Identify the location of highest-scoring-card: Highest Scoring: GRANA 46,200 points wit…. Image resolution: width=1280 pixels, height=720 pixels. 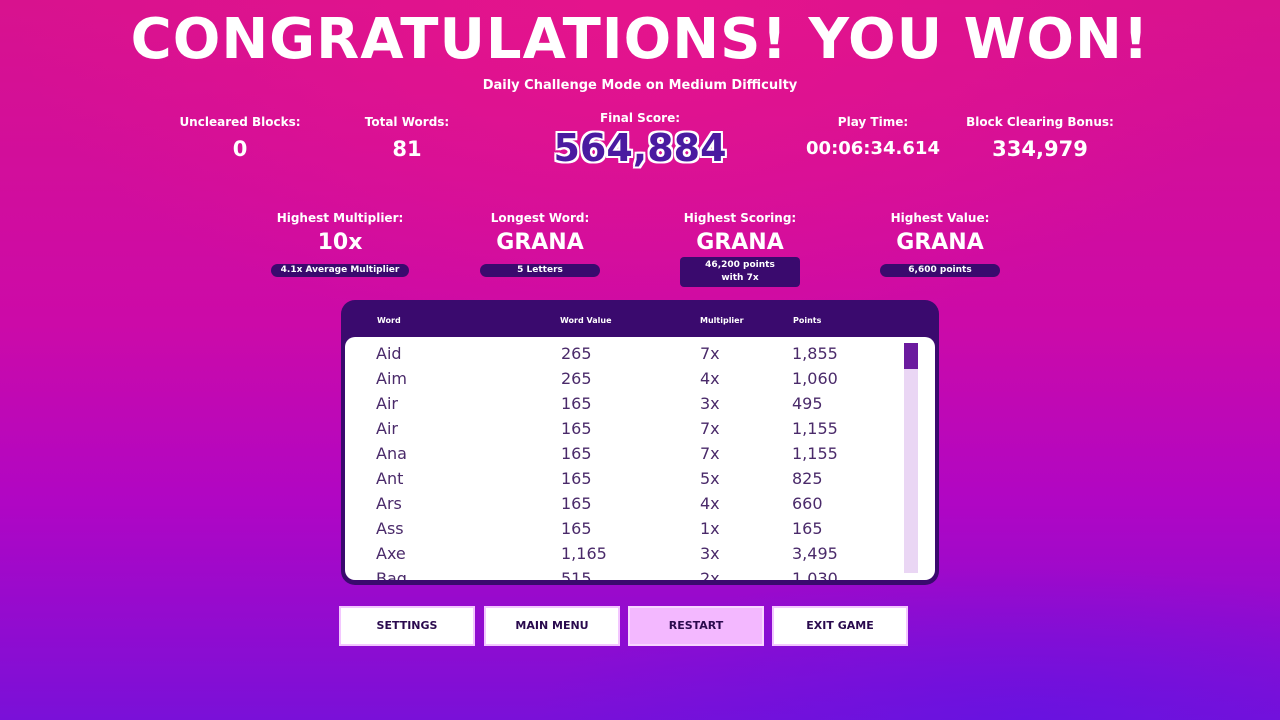
(740, 248).